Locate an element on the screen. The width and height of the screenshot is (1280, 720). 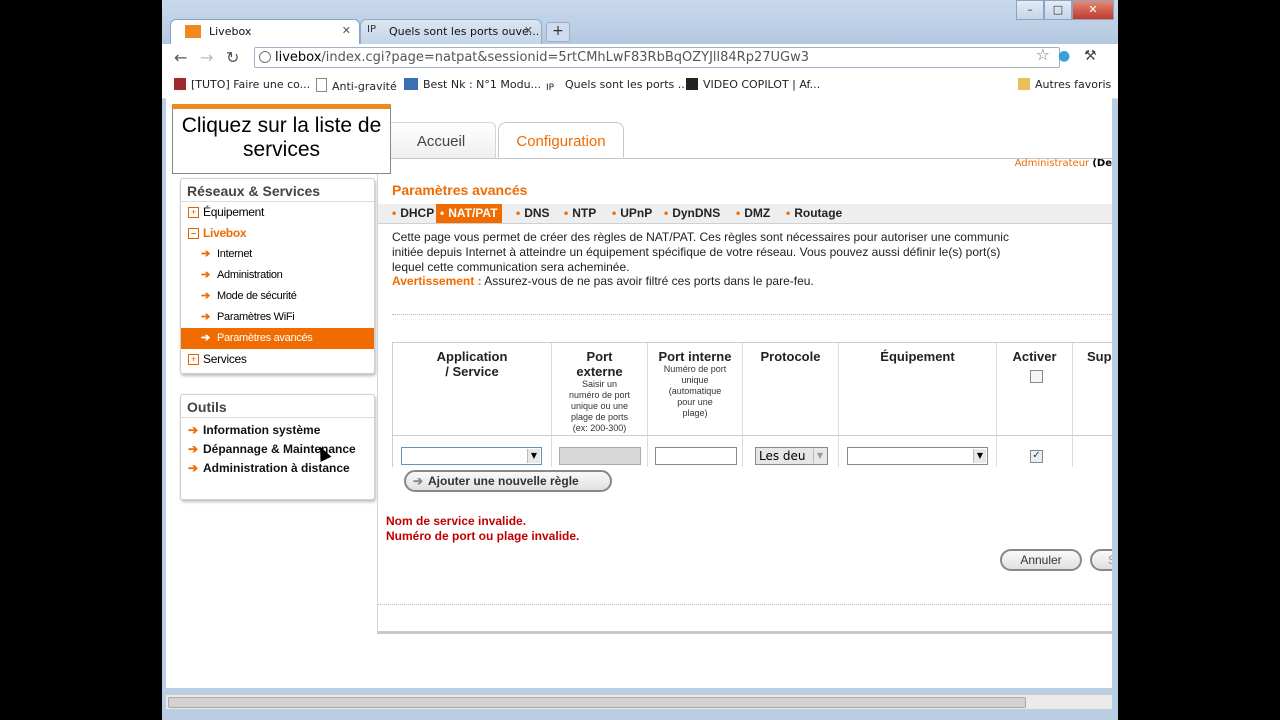
subnav-ntp: • NTP is located at coordinates (580, 213).